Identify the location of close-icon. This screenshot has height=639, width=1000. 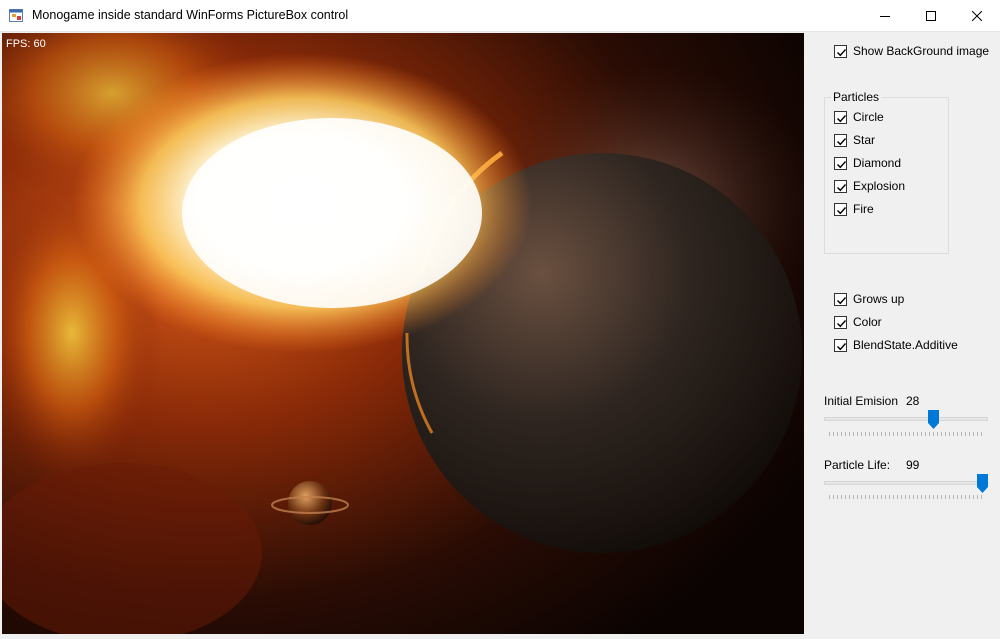
(977, 15).